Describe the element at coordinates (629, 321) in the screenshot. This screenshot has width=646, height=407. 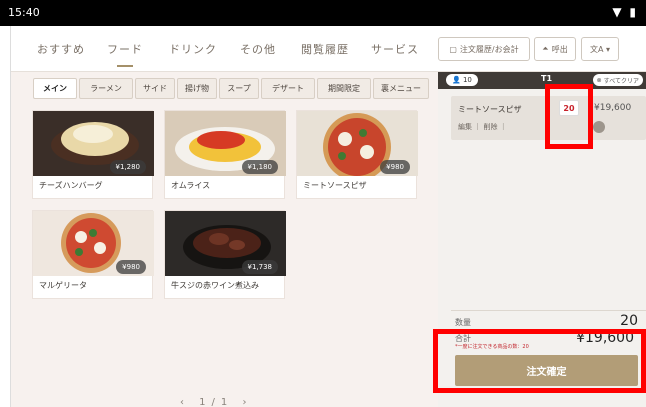
I see `qty-value: 20` at that location.